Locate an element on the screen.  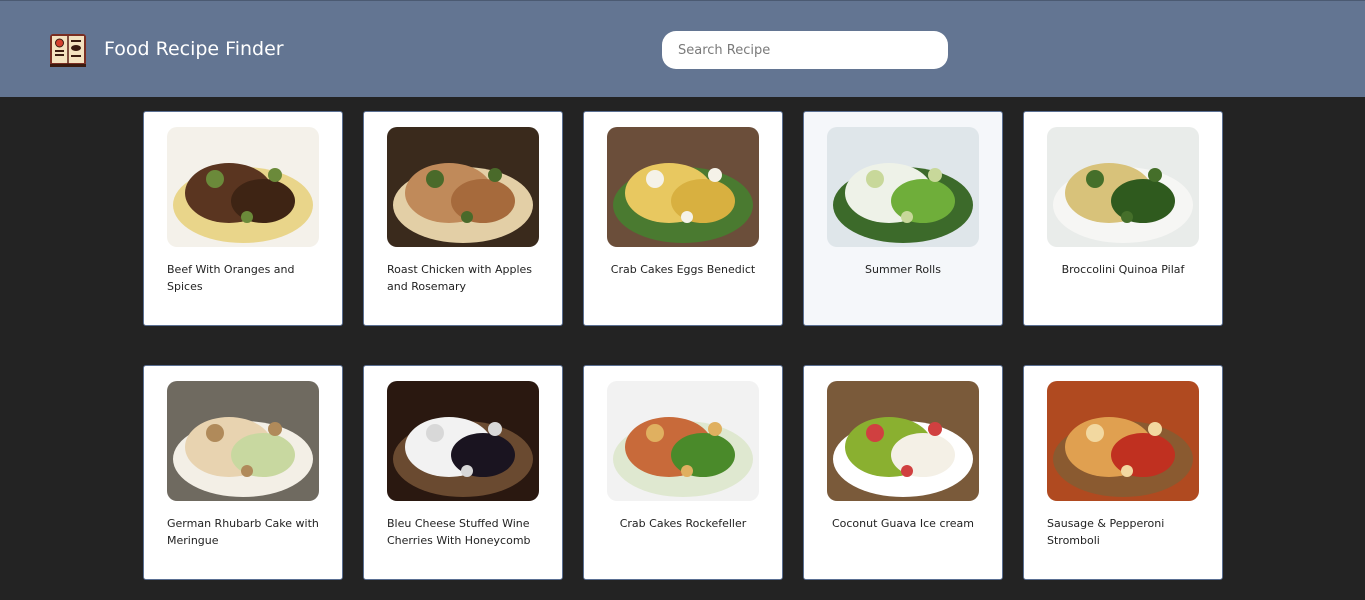
recipe-card: Coconut Guava Ice cream is located at coordinates (903, 472).